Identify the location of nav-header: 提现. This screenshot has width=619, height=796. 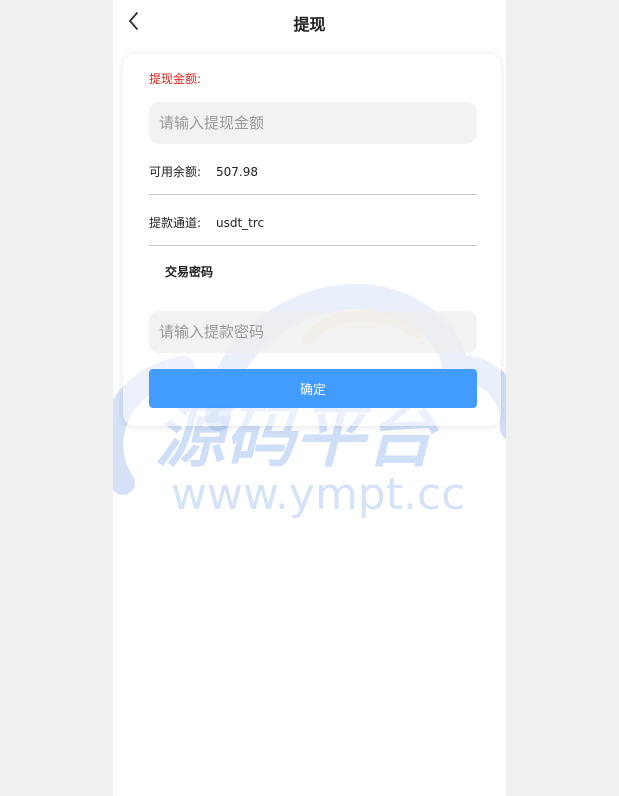
(309, 22).